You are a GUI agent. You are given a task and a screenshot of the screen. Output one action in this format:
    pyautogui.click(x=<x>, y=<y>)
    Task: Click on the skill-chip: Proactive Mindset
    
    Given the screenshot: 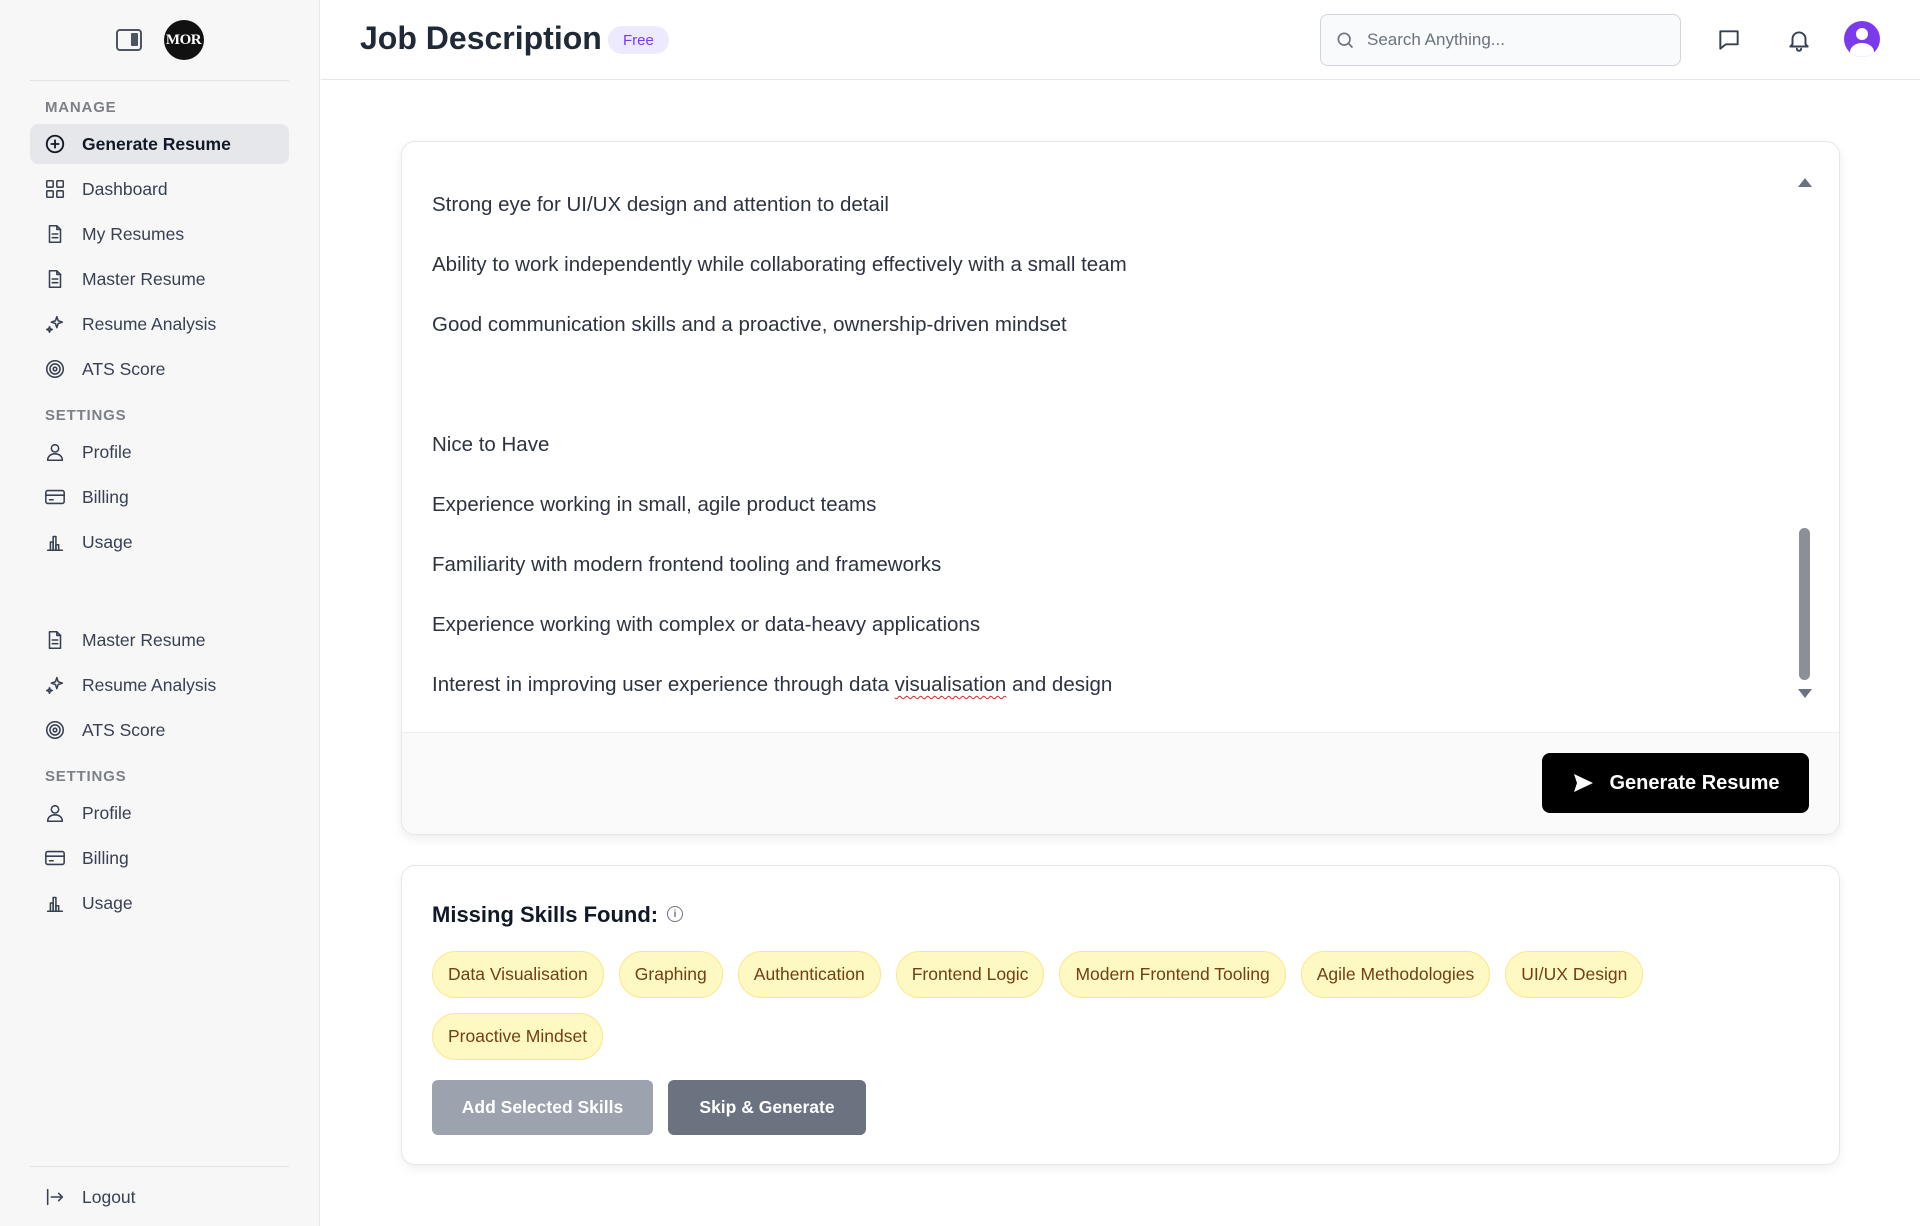 What is the action you would take?
    pyautogui.click(x=518, y=1036)
    